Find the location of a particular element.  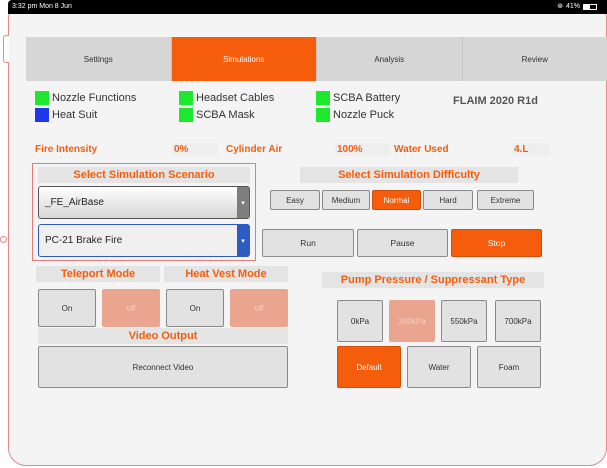

status-label: Heat Suit is located at coordinates (75, 115).